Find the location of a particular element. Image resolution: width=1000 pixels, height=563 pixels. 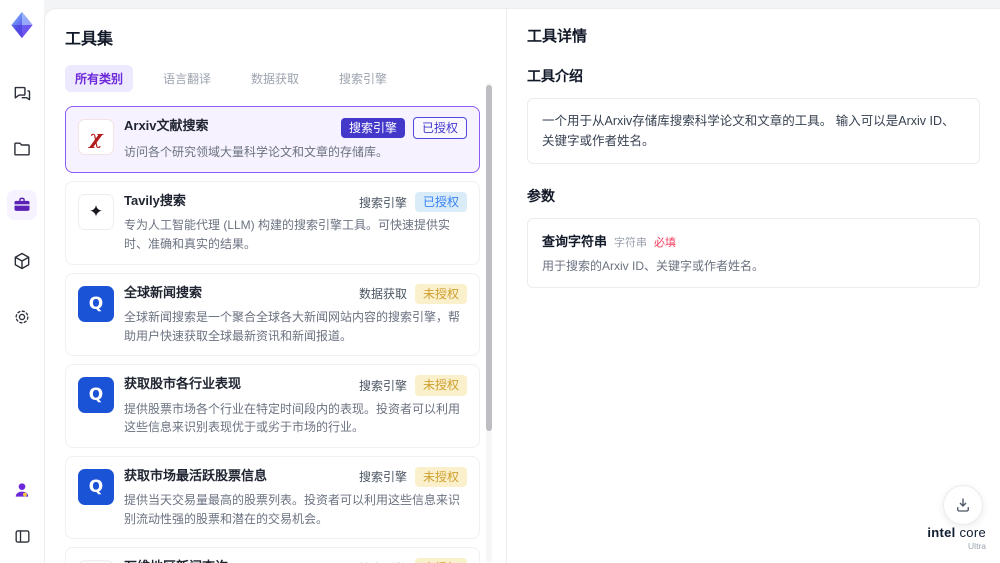

tavily-icon: ✦ is located at coordinates (96, 211).